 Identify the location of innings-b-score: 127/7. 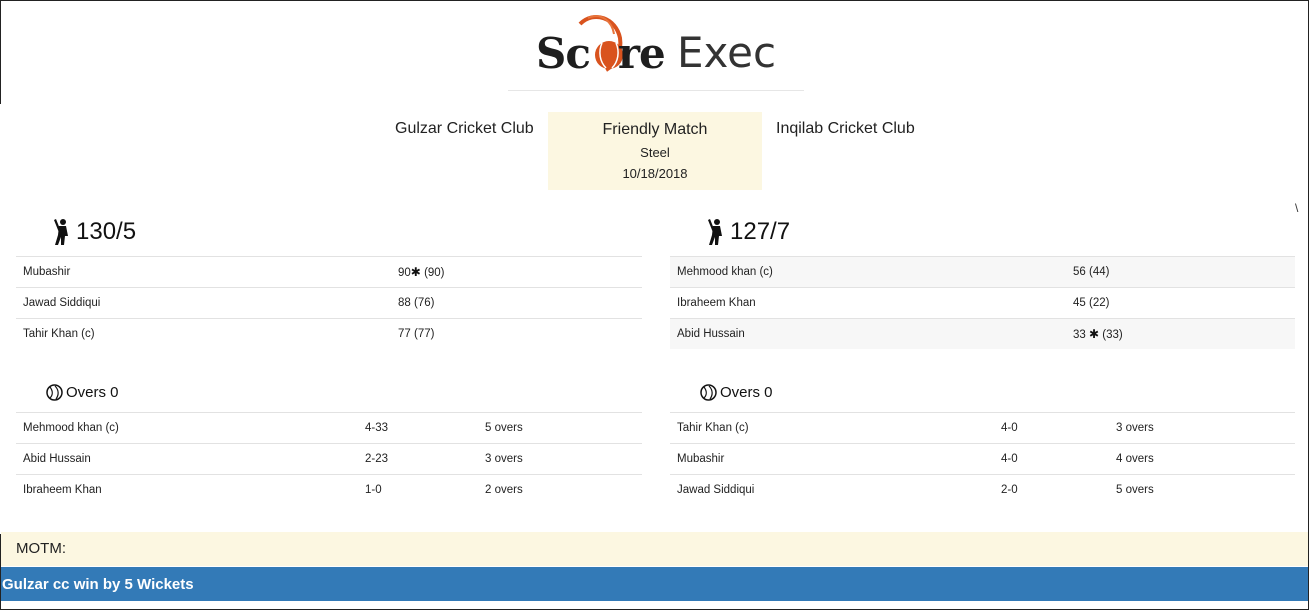
(747, 232).